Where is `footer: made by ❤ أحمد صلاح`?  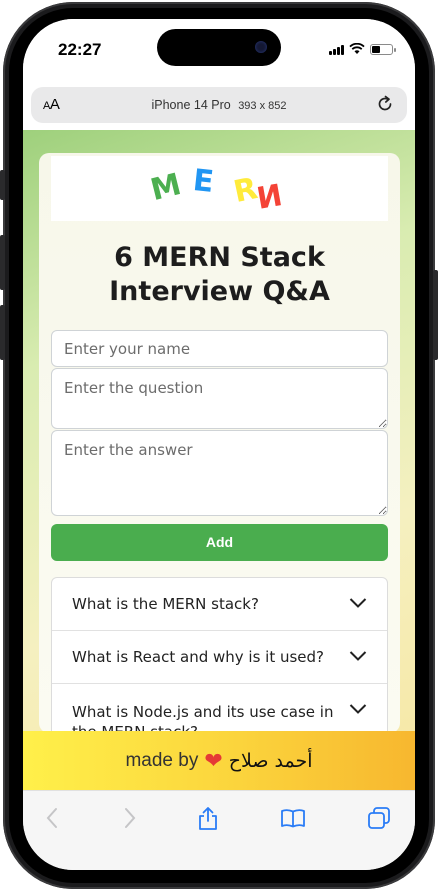
footer: made by ❤ أحمد صلاح is located at coordinates (219, 760).